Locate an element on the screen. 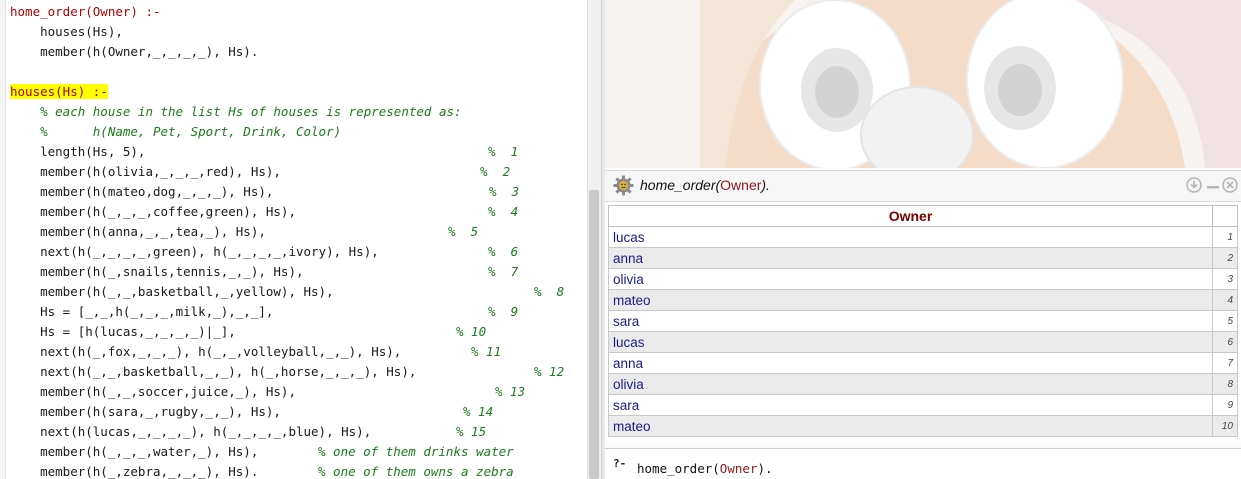 This screenshot has width=1241, height=479. code-text: Hs = [_,_,h(_,_,_,milk,_),_,_], is located at coordinates (142, 311).